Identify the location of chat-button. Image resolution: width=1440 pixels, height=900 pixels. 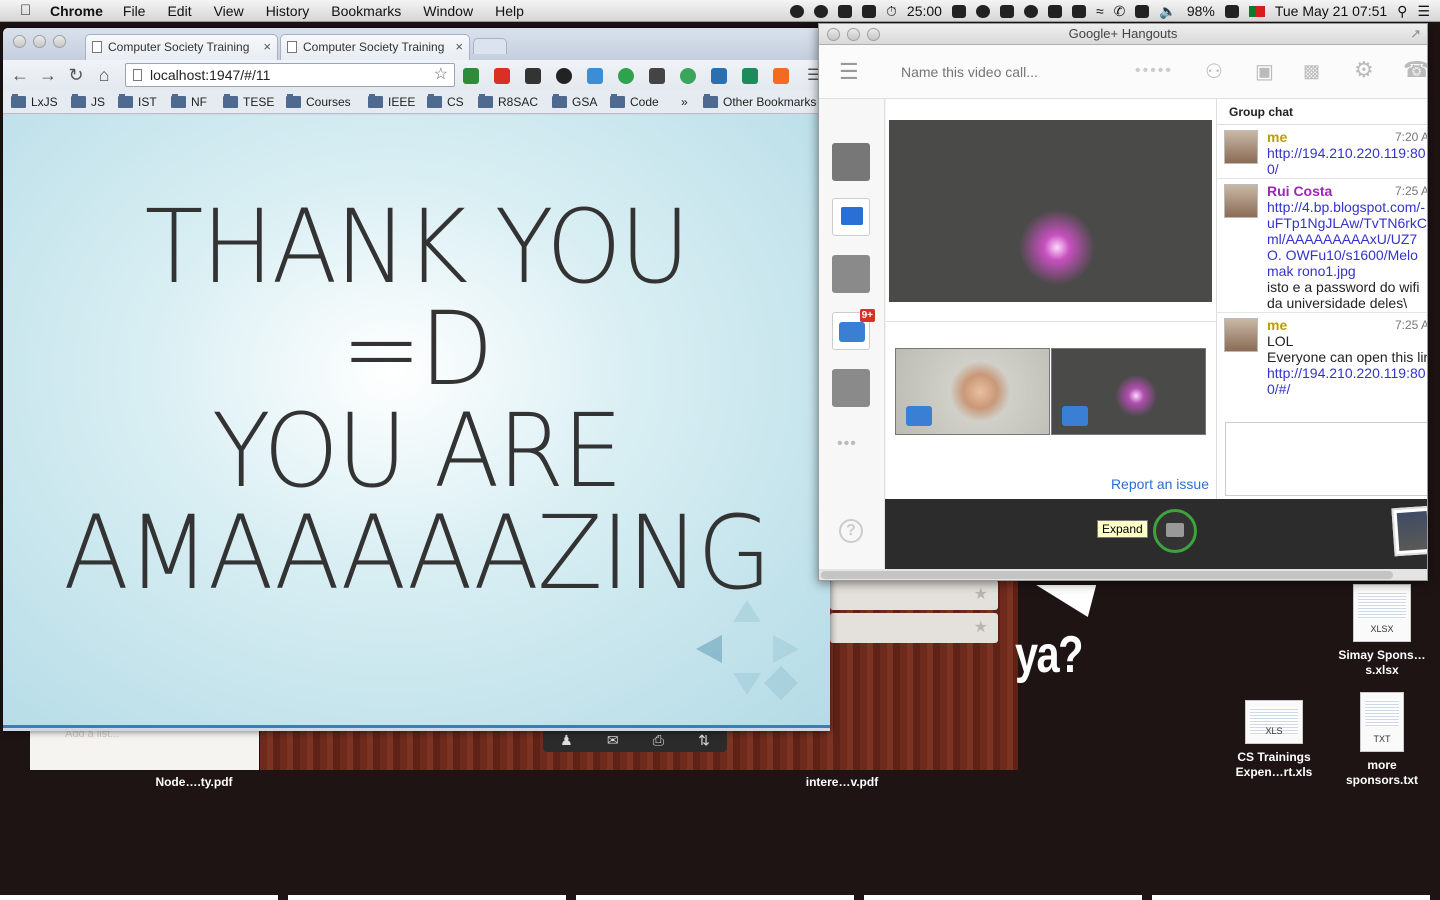
(851, 217).